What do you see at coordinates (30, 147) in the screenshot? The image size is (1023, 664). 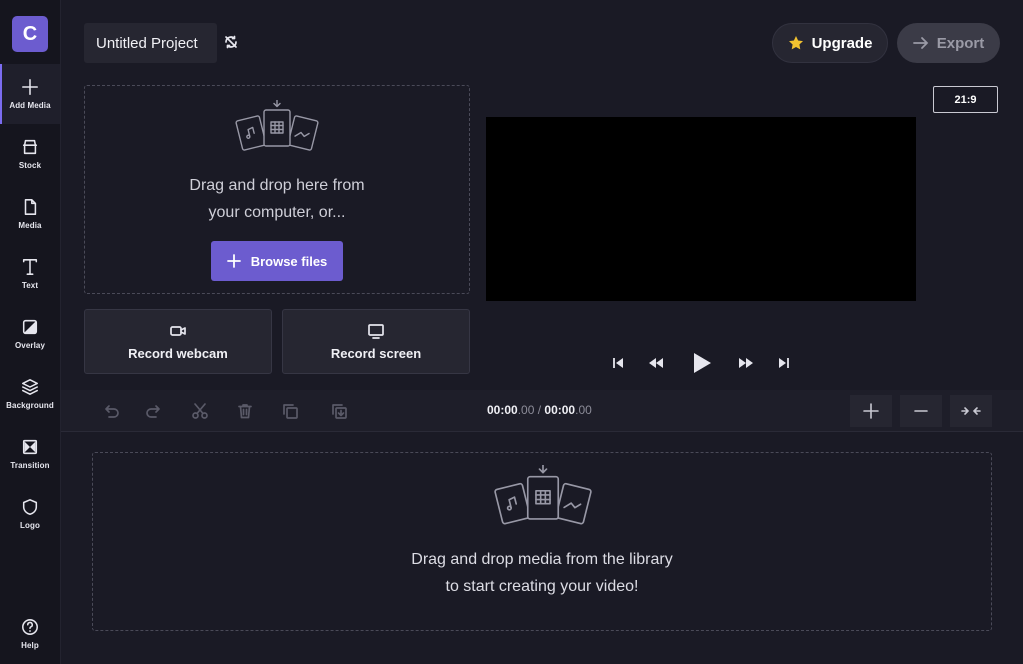 I see `store-icon` at bounding box center [30, 147].